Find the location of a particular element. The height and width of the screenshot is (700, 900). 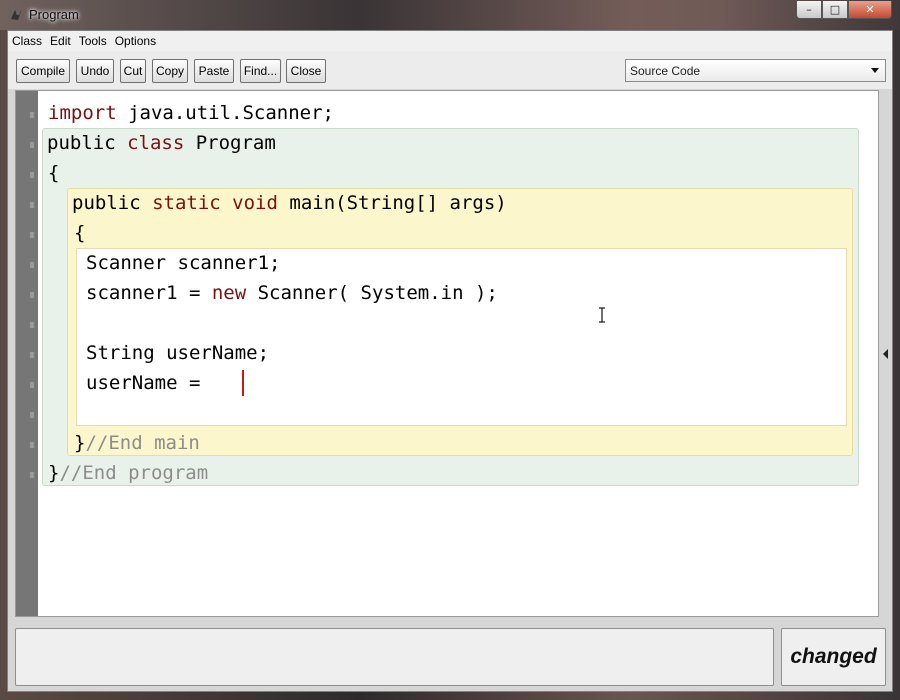

code-line: userName = is located at coordinates (149, 383).